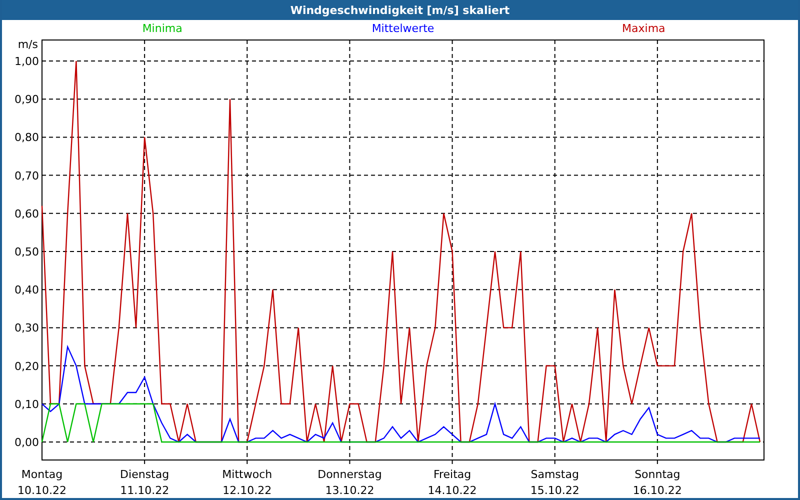 This screenshot has height=500, width=800. I want to click on y-tick-label: 0,00, so click(26, 442).